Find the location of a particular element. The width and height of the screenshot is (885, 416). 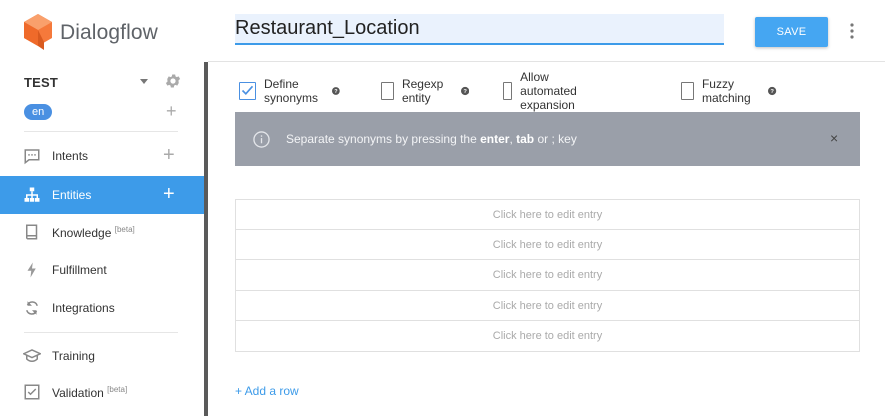

sidebar-item-knowledge: Knowledge [beta] is located at coordinates (102, 232).